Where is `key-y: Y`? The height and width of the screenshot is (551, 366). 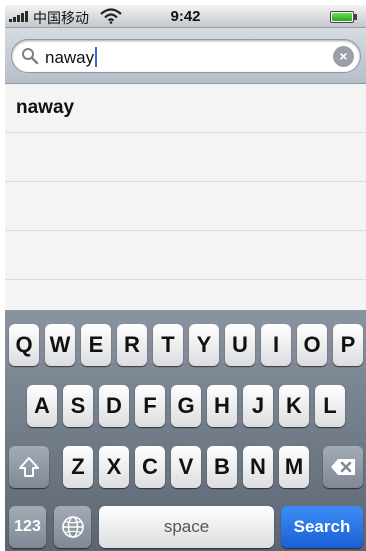
key-y: Y is located at coordinates (204, 345).